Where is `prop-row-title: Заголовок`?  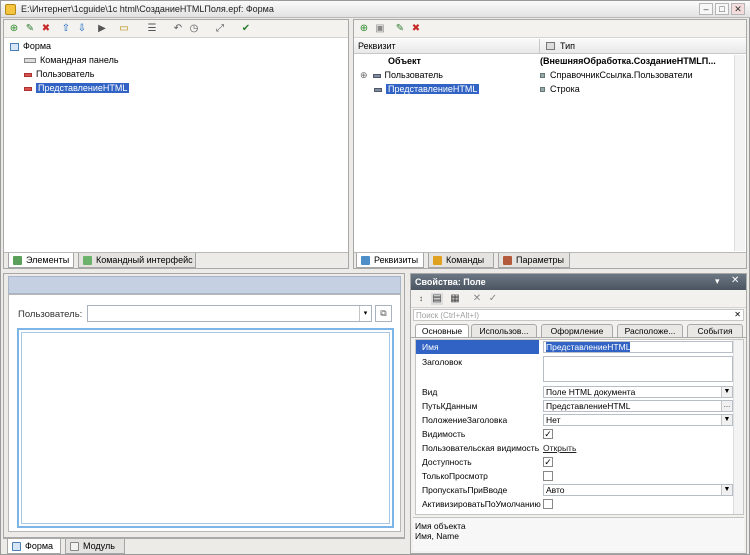 prop-row-title: Заголовок is located at coordinates (579, 369).